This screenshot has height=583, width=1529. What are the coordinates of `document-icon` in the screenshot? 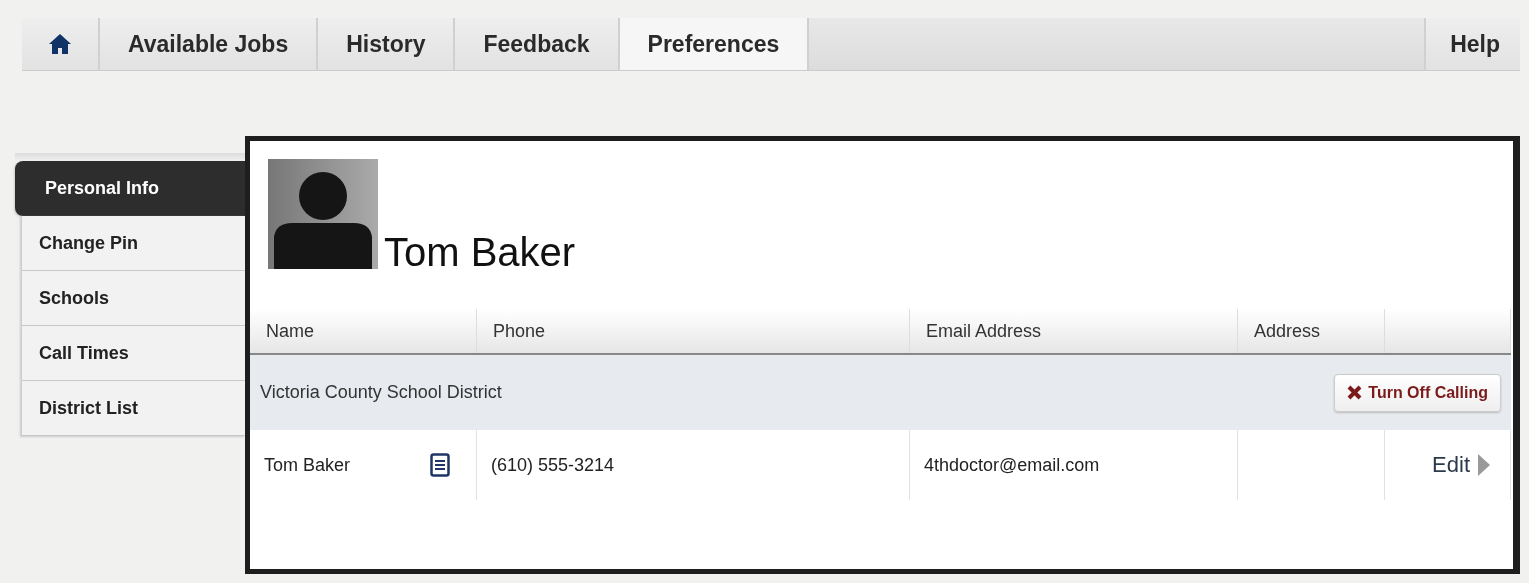 It's located at (440, 465).